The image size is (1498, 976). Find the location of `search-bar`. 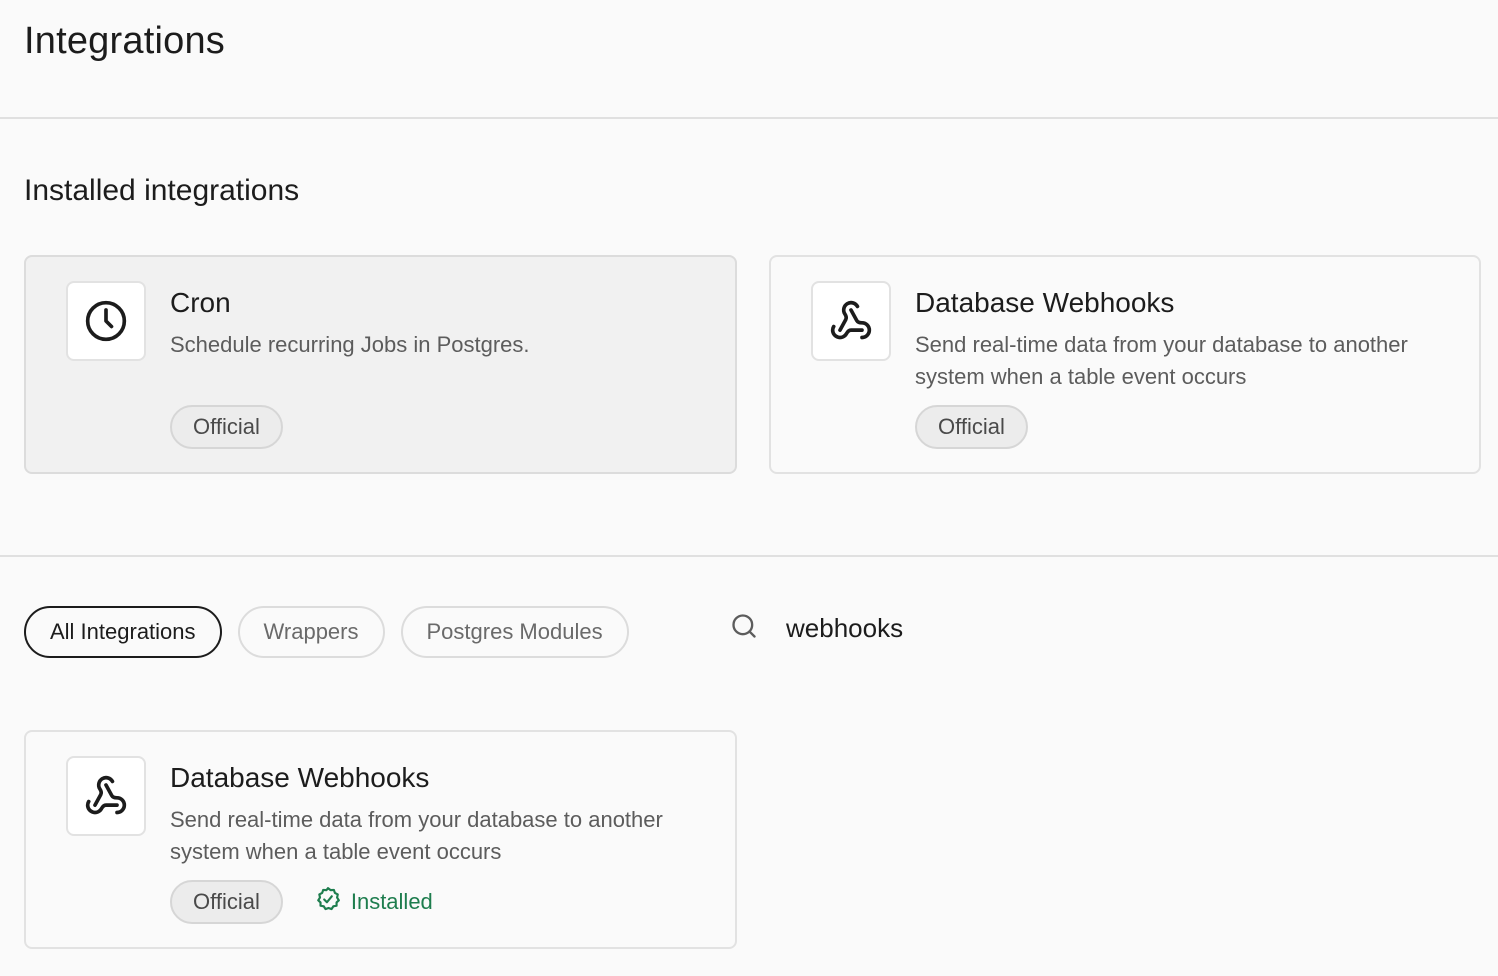

search-bar is located at coordinates (908, 628).